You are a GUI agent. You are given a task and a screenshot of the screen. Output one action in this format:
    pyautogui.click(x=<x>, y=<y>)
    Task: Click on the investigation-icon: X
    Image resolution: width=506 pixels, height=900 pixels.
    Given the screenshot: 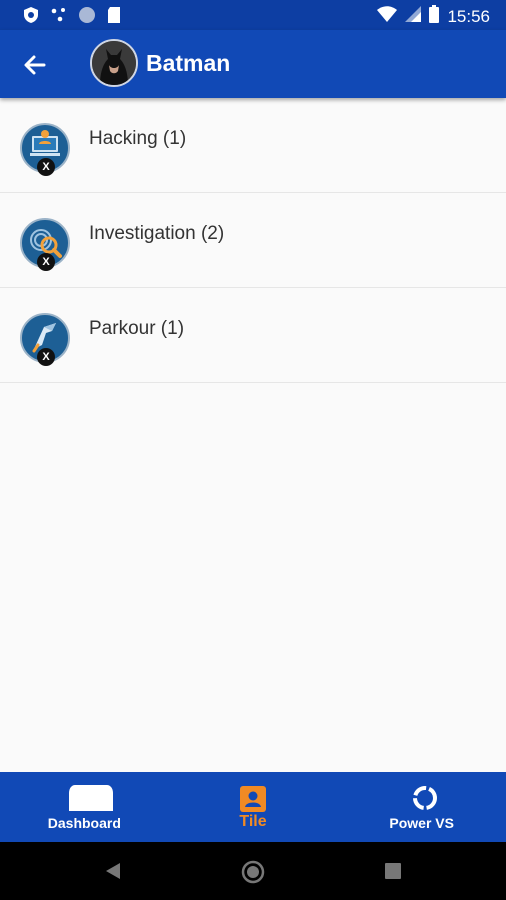 What is the action you would take?
    pyautogui.click(x=45, y=244)
    